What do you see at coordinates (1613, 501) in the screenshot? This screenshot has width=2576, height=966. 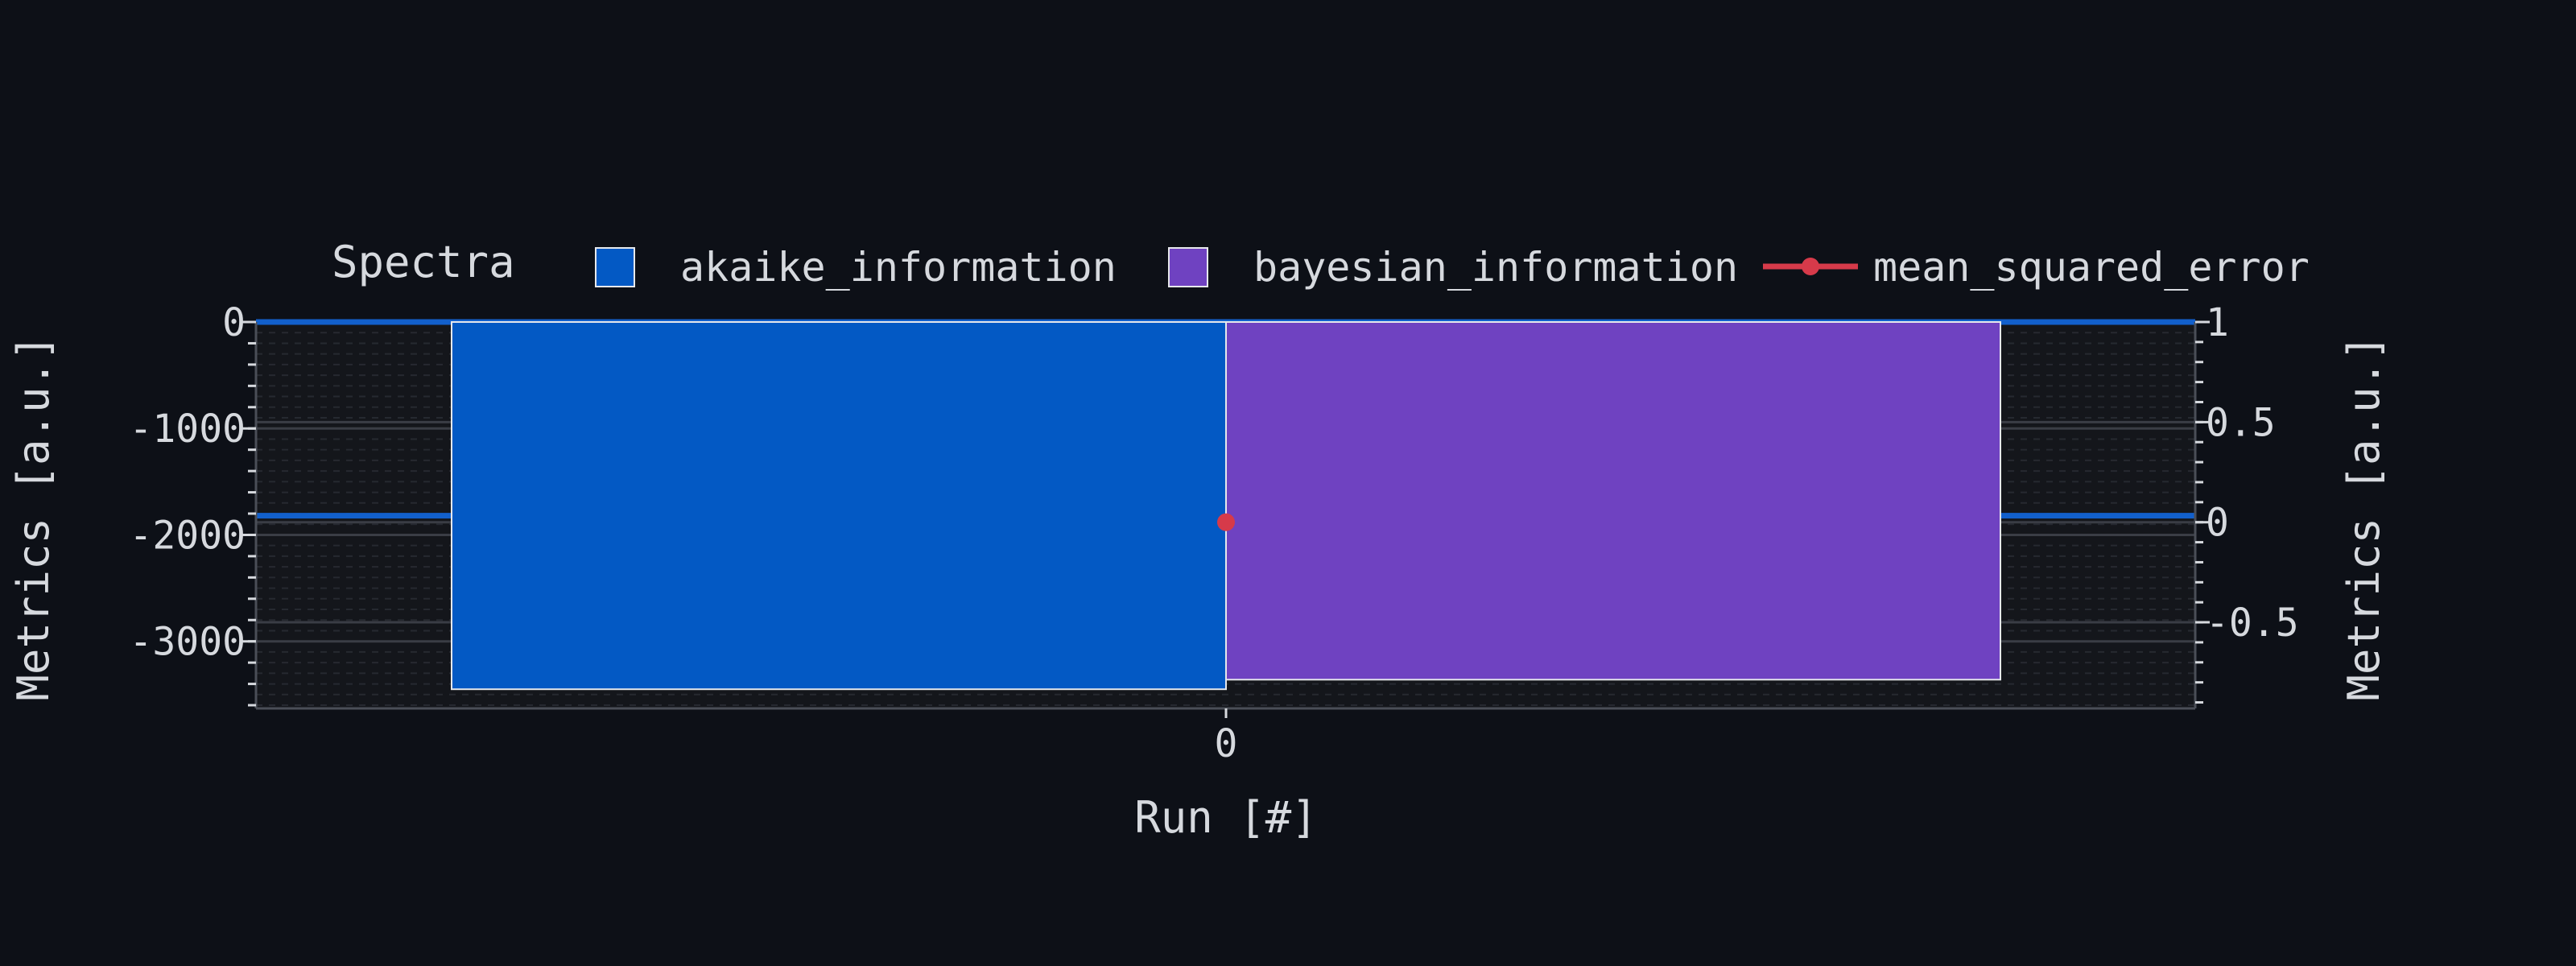 I see `bar-bayesian-information` at bounding box center [1613, 501].